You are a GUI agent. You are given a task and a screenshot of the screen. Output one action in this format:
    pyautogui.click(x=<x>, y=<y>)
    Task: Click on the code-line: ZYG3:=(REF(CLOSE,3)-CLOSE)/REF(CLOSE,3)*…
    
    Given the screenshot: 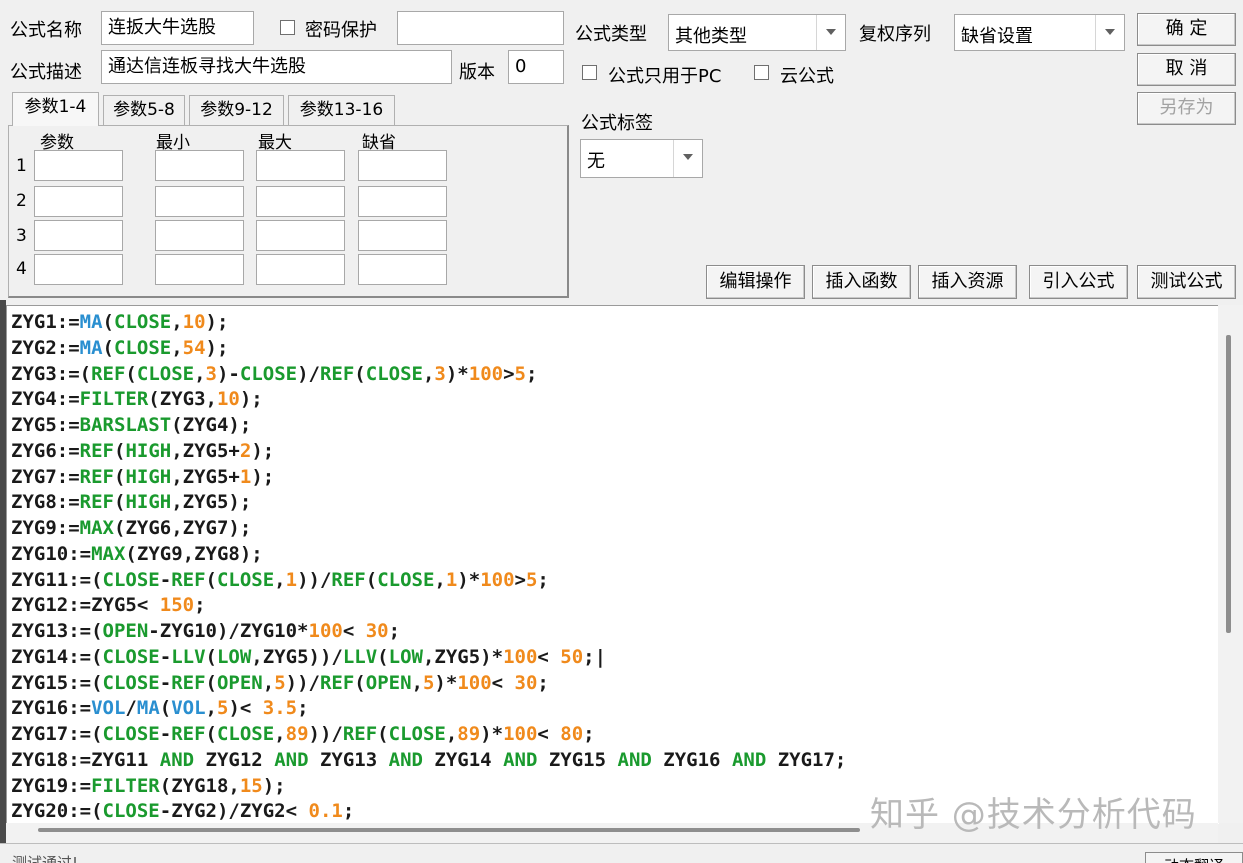 What is the action you would take?
    pyautogui.click(x=274, y=373)
    